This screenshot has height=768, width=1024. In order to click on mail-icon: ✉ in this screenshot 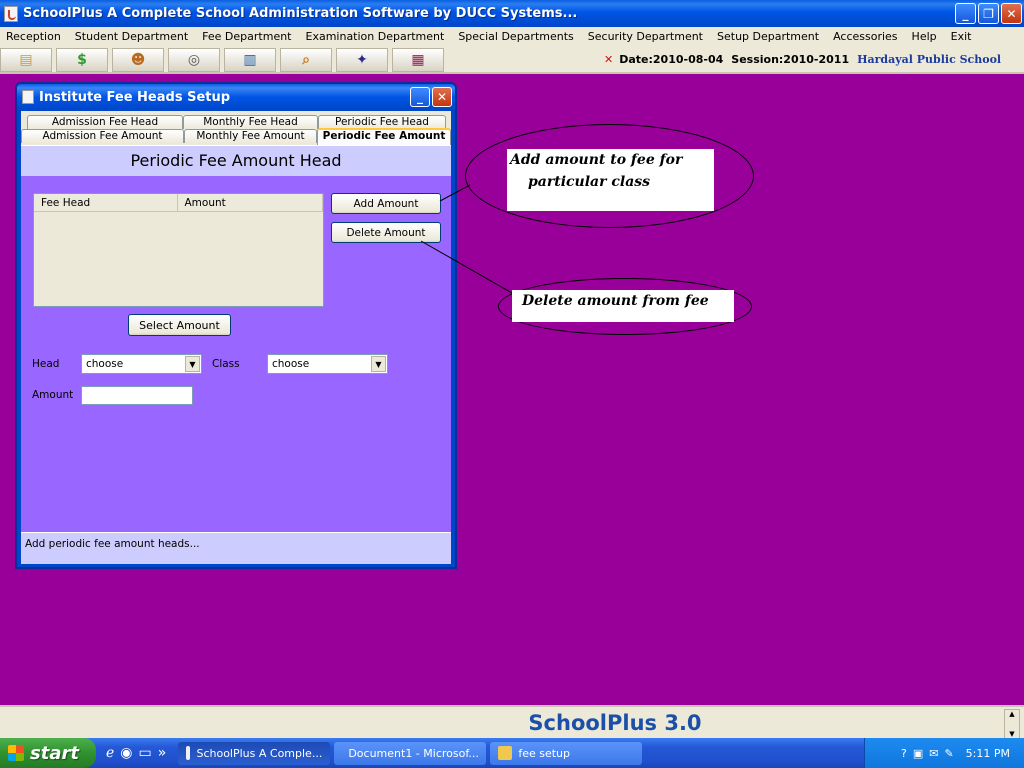, I will do `click(933, 753)`.